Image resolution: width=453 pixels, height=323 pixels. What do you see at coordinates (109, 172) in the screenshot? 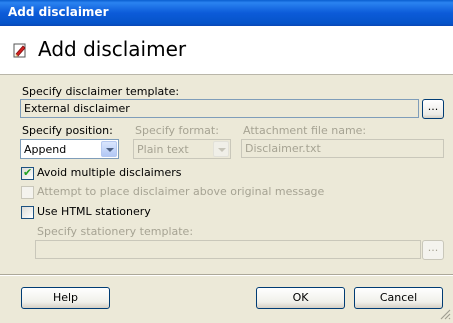
I see `avoid-multiple-label: Avoid multiple disclaimers` at bounding box center [109, 172].